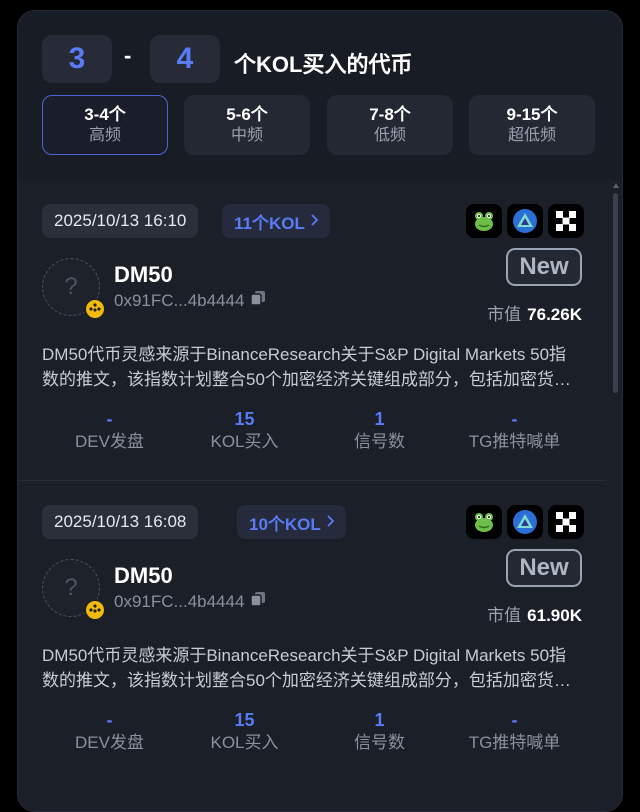 The height and width of the screenshot is (812, 640). I want to click on range-max-input: 4, so click(185, 59).